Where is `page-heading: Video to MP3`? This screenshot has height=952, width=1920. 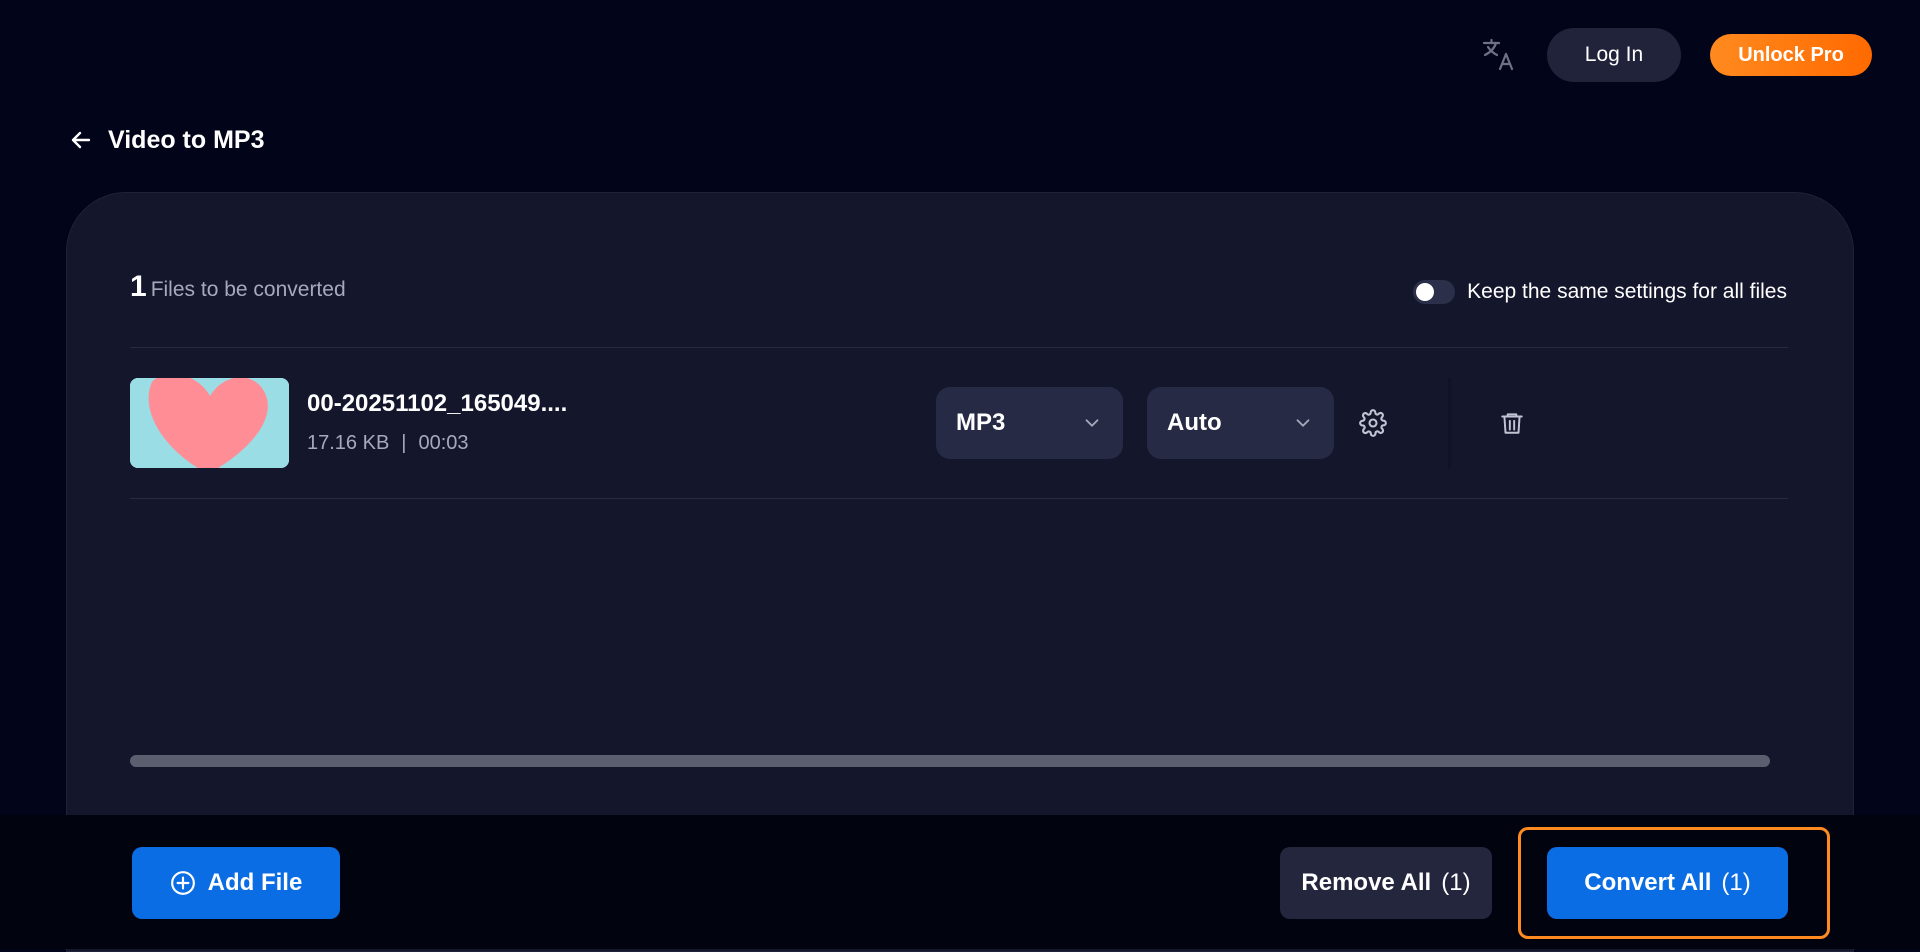
page-heading: Video to MP3 is located at coordinates (166, 140).